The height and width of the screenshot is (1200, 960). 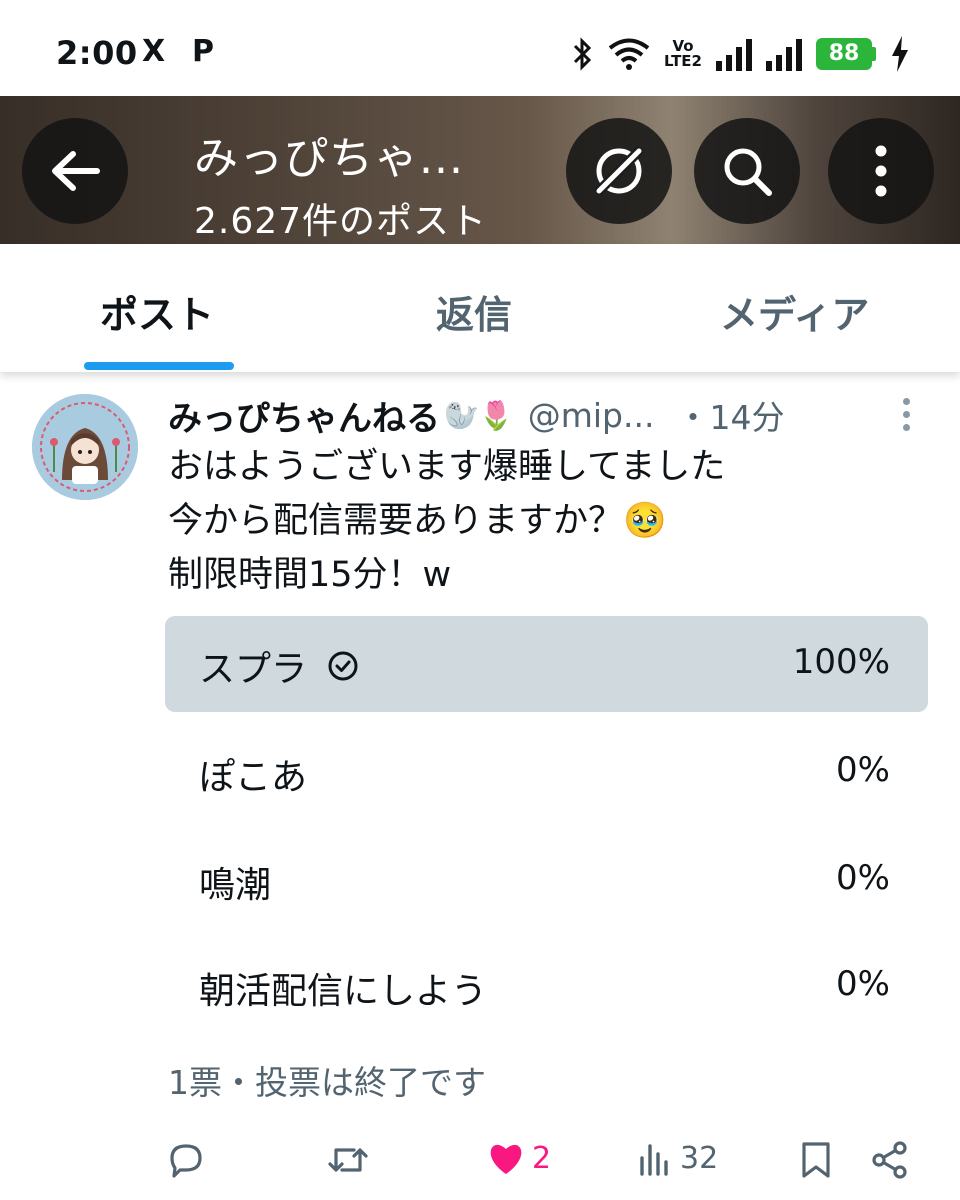 What do you see at coordinates (546, 880) in the screenshot?
I see `poll-option: 鳴潮 0%` at bounding box center [546, 880].